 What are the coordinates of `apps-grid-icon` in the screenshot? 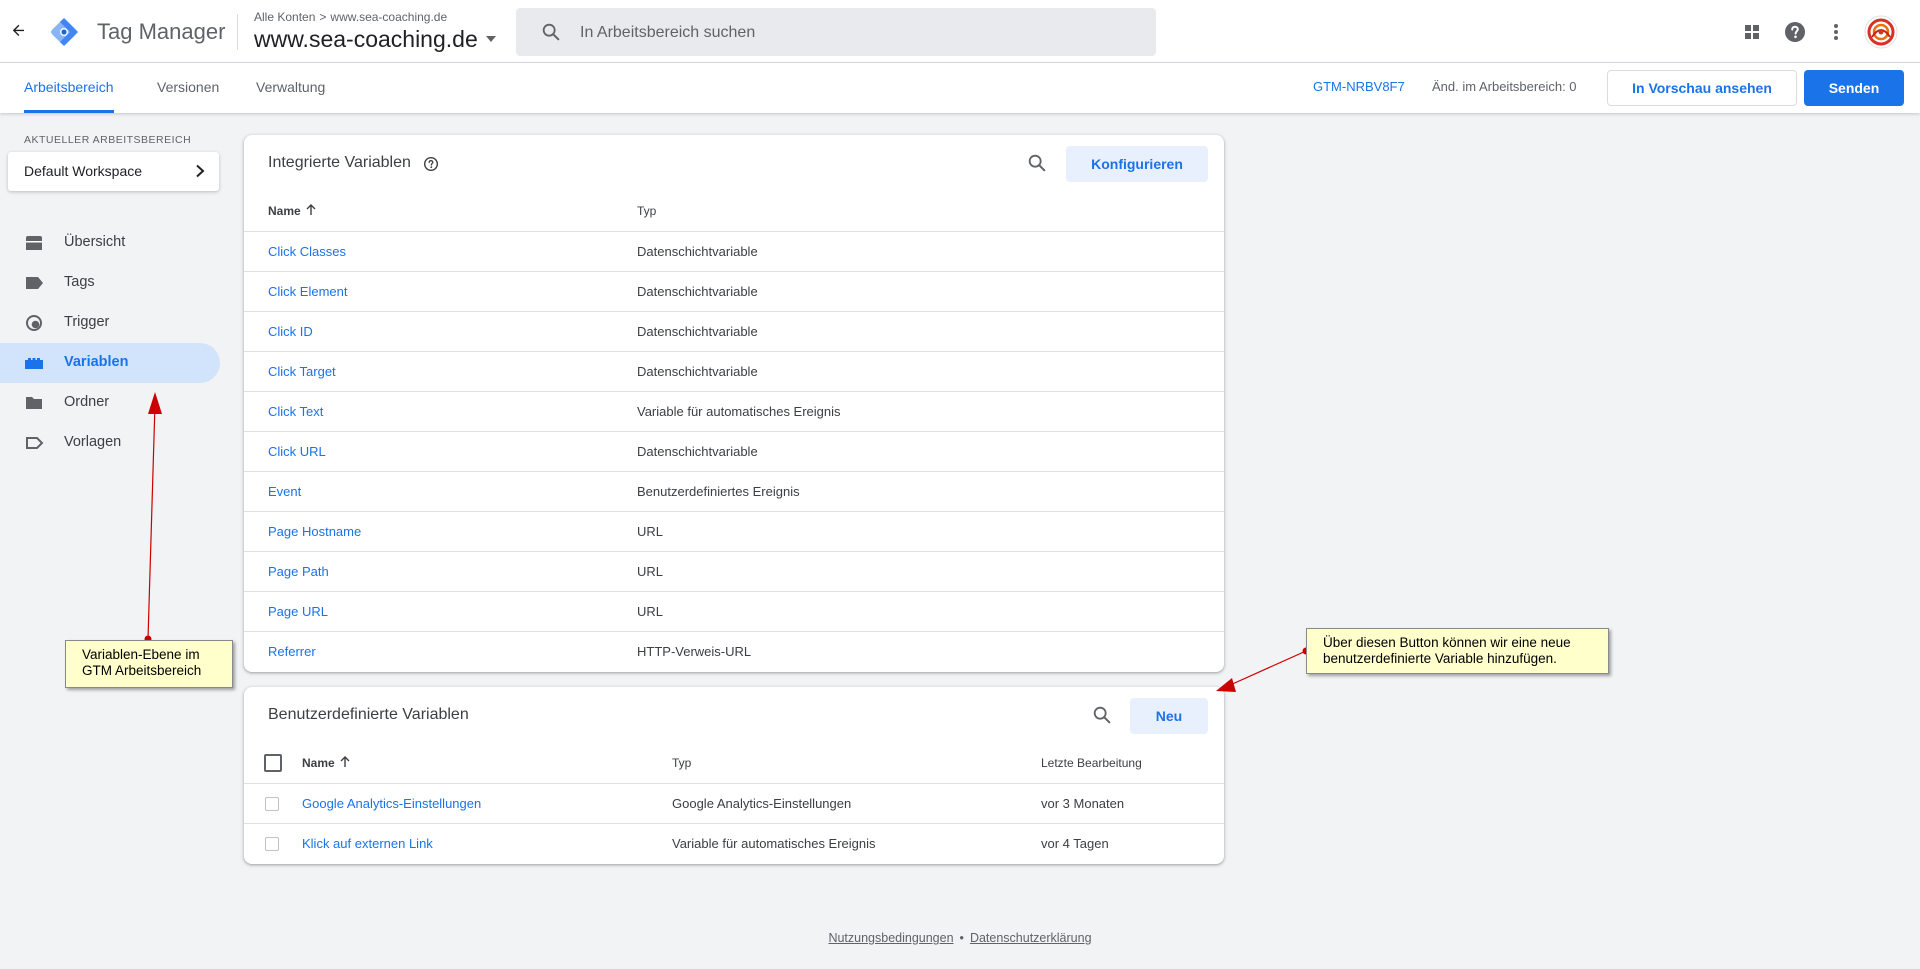 It's located at (1752, 32).